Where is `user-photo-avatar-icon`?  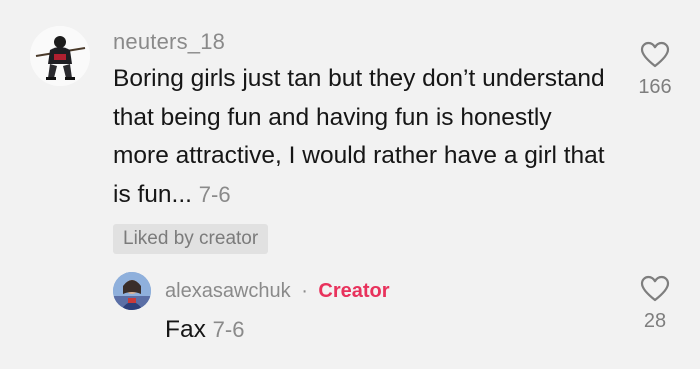 user-photo-avatar-icon is located at coordinates (132, 291).